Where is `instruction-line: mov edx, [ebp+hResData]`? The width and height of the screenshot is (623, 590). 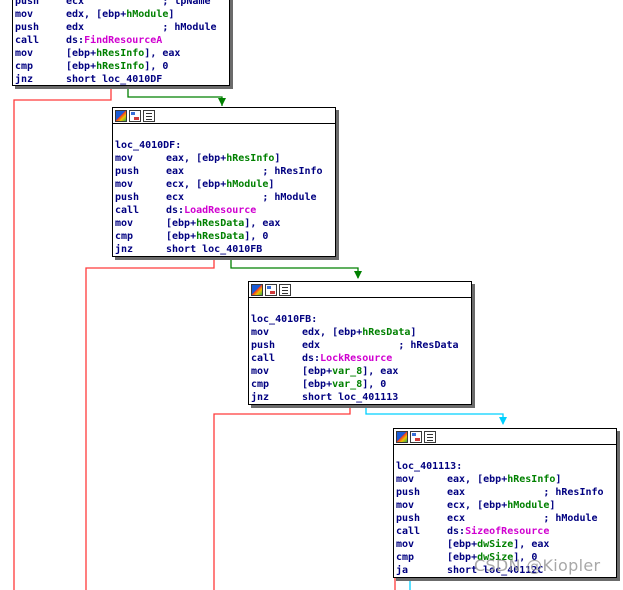 instruction-line: mov edx, [ebp+hResData] is located at coordinates (360, 332).